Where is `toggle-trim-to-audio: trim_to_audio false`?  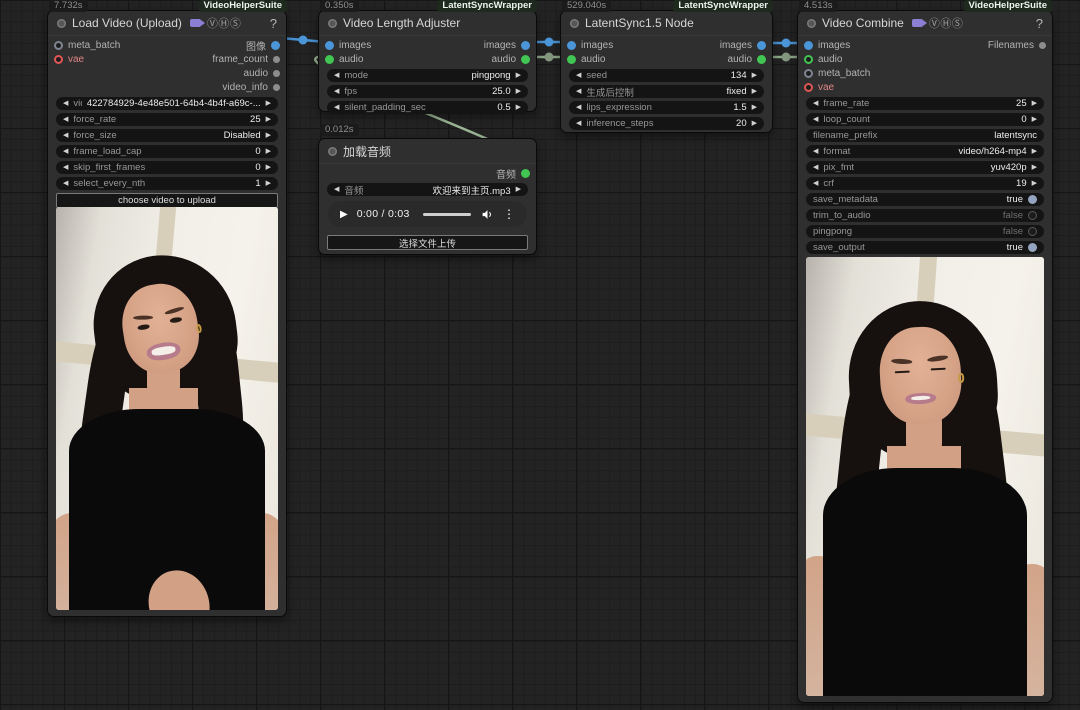 toggle-trim-to-audio: trim_to_audio false is located at coordinates (925, 215).